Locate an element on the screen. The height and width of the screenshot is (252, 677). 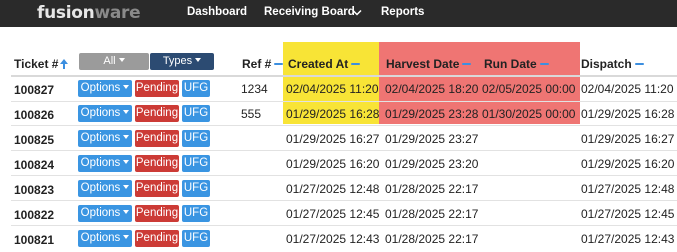
nav-reports-link: Reports is located at coordinates (402, 12).